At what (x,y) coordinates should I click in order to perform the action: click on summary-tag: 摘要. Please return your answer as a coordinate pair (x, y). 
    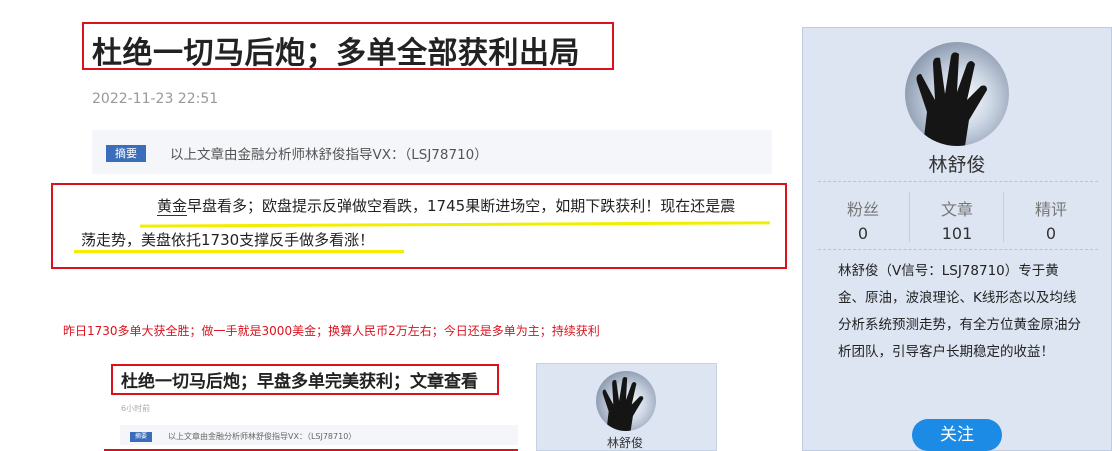
    Looking at the image, I should click on (126, 153).